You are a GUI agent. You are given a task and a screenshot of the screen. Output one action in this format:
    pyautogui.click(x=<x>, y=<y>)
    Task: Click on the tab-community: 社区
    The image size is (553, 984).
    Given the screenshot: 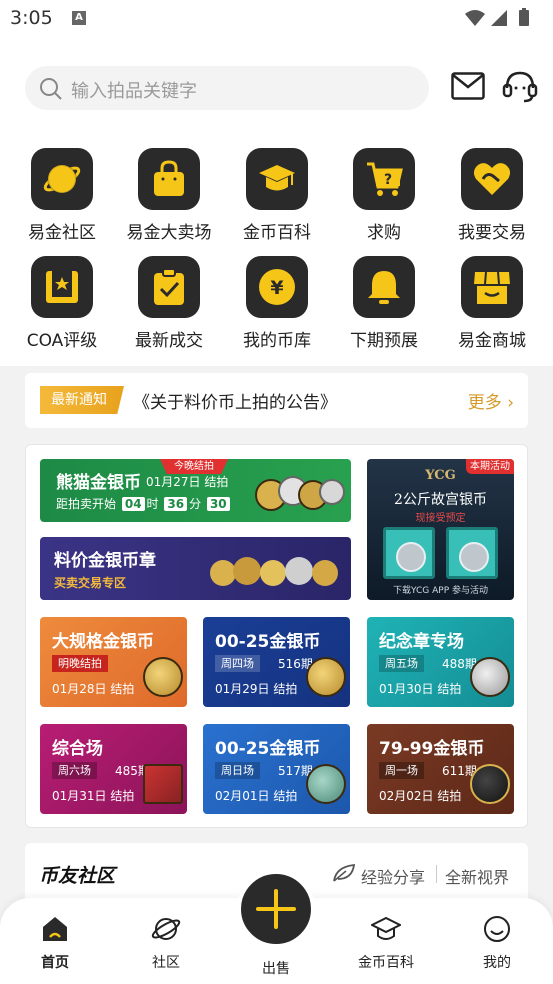 What is the action you would take?
    pyautogui.click(x=166, y=944)
    